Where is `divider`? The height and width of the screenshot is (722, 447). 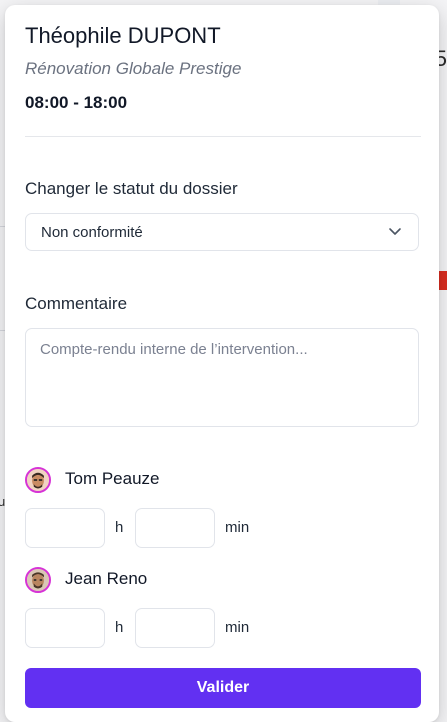 divider is located at coordinates (223, 136).